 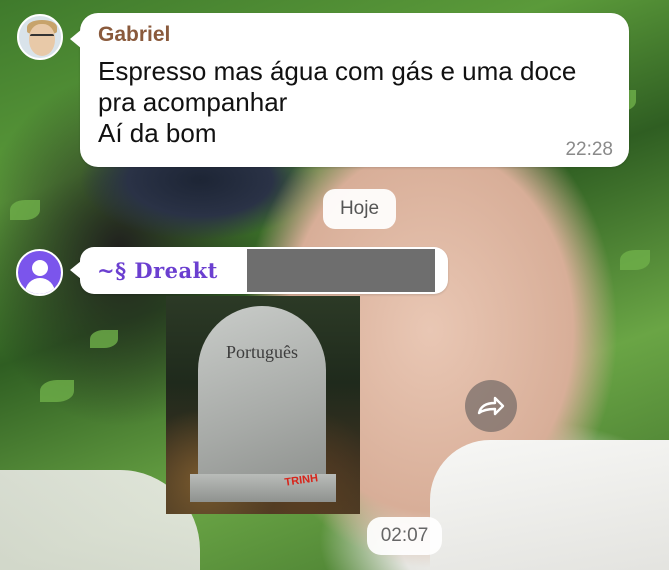 What do you see at coordinates (262, 352) in the screenshot?
I see `tombstone-text: Português` at bounding box center [262, 352].